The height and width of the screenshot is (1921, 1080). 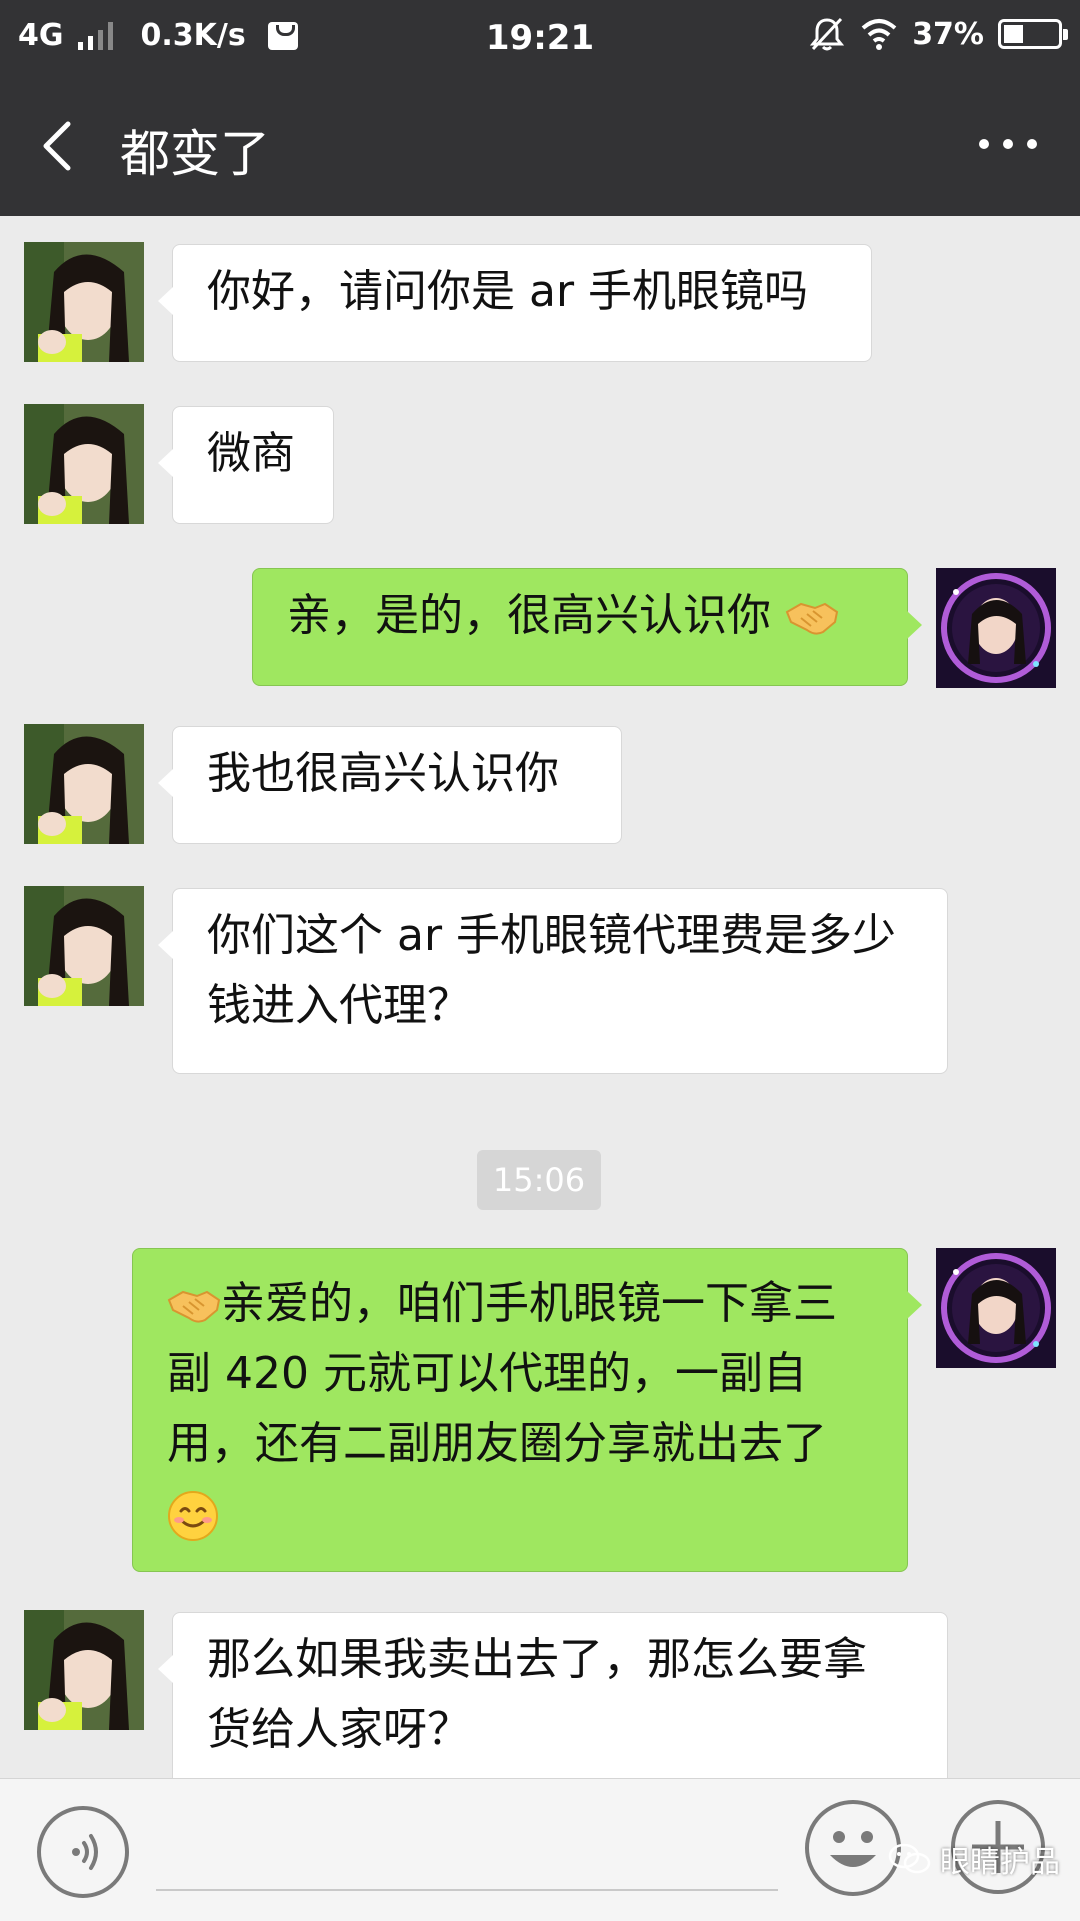 I want to click on timestamp-divider: 15:06, so click(x=539, y=1180).